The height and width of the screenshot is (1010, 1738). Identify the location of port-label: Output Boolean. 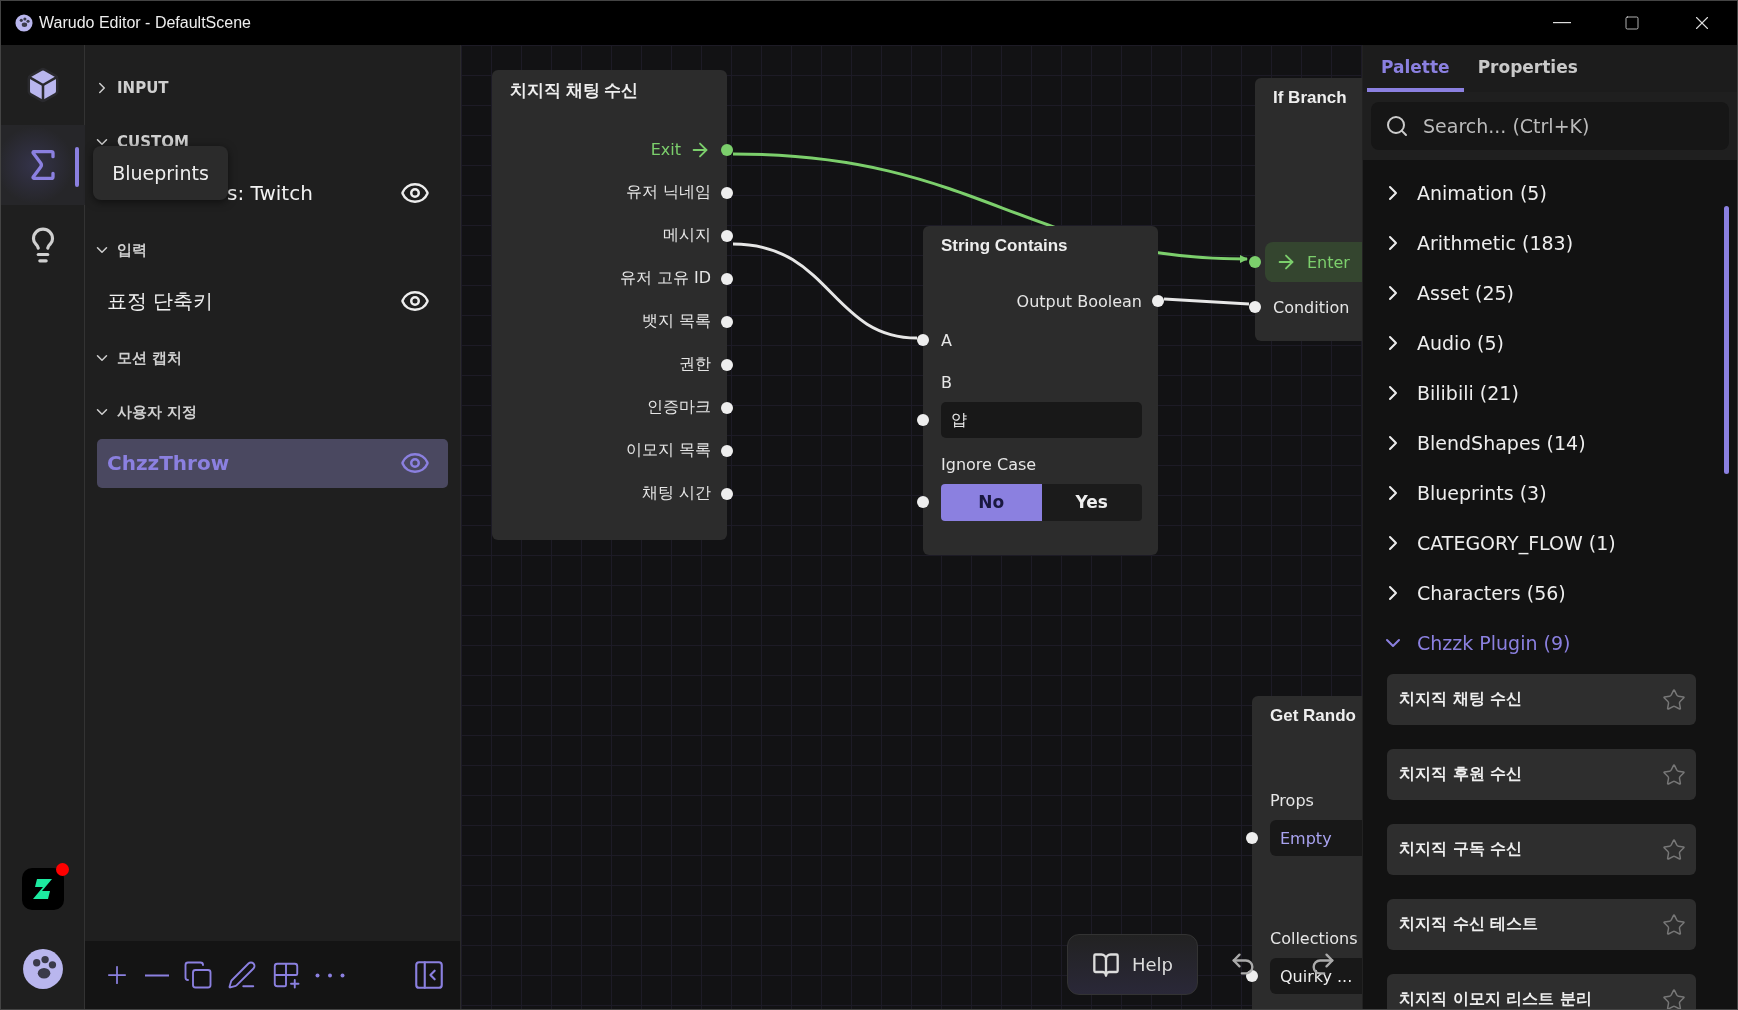
(1079, 301).